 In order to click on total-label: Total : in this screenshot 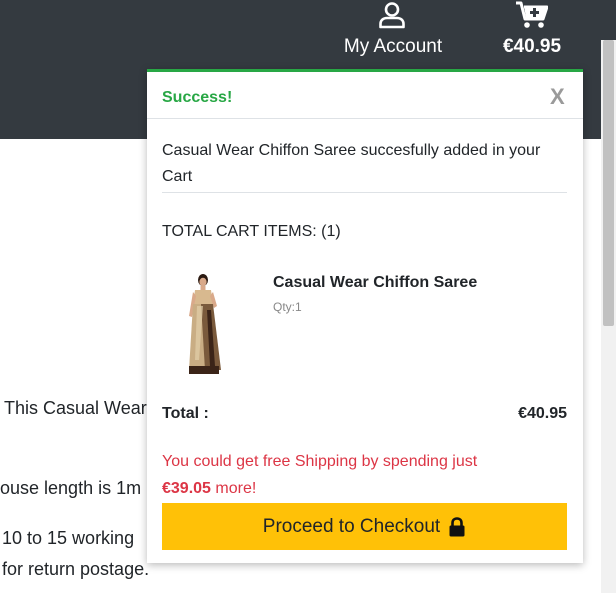, I will do `click(185, 413)`.